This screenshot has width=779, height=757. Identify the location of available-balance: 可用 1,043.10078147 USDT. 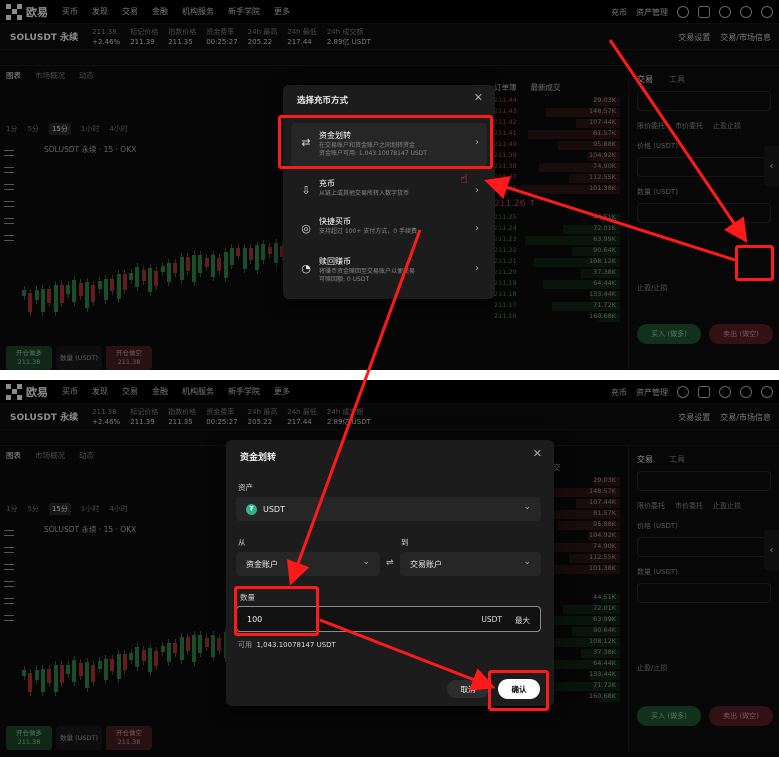
(287, 645).